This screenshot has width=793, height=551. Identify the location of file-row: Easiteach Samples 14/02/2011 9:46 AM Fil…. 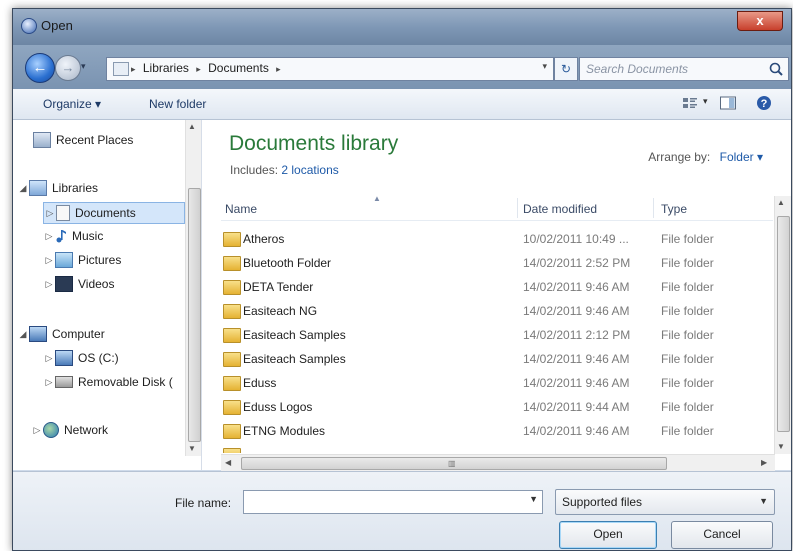
(497, 359).